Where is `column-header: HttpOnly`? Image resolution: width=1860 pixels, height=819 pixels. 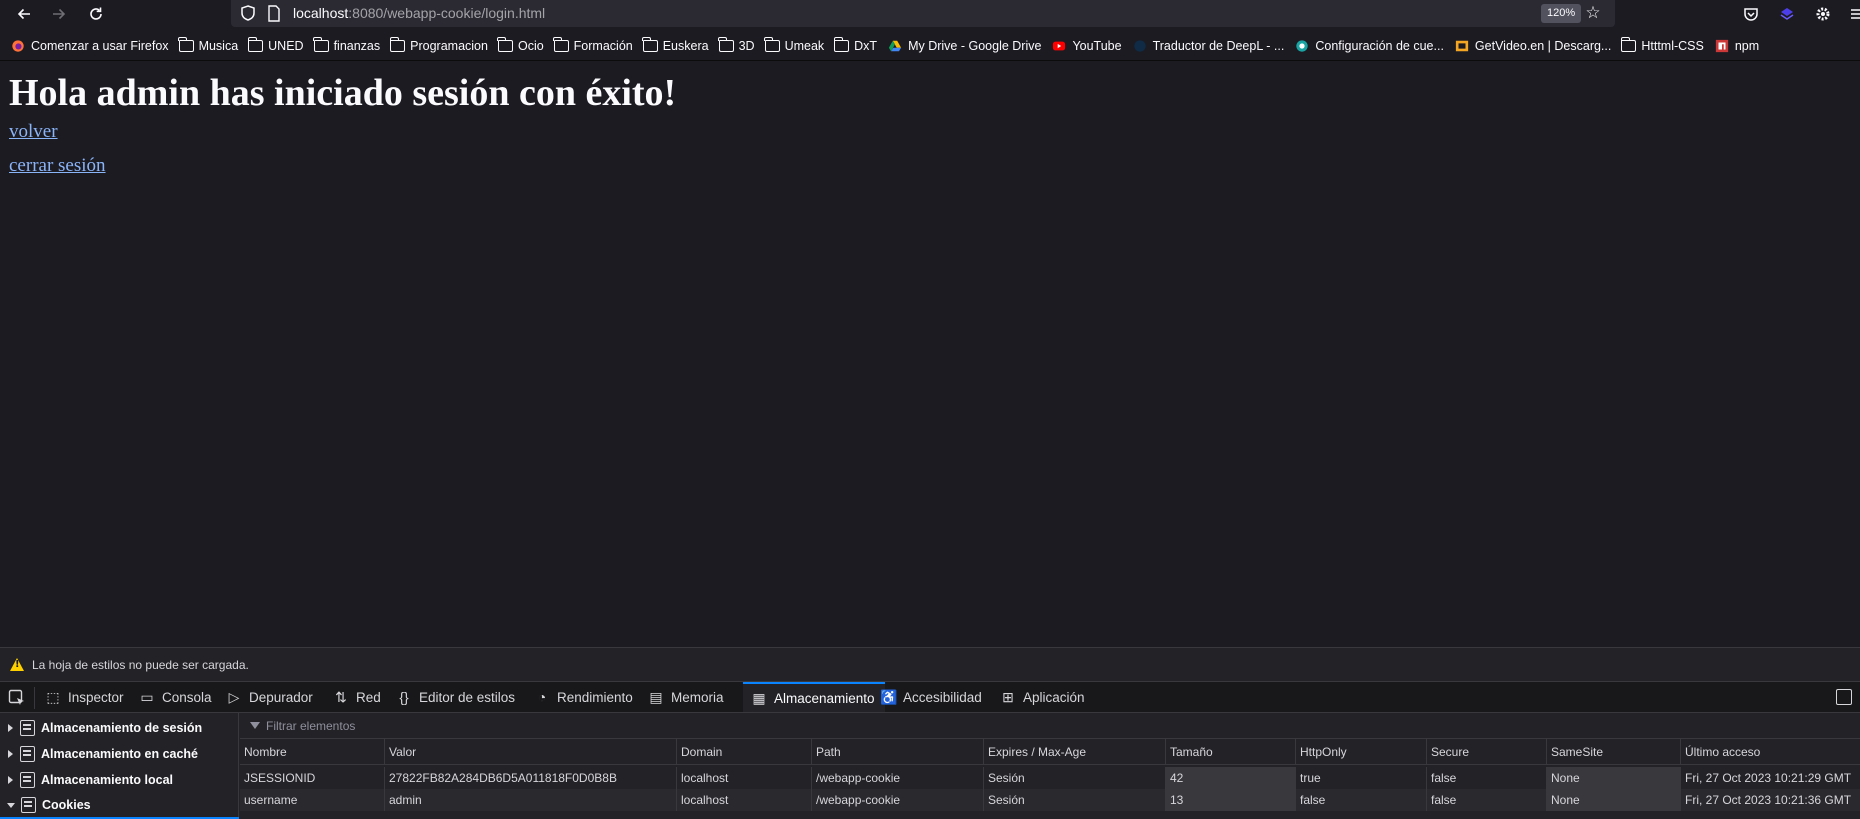 column-header: HttpOnly is located at coordinates (1360, 751).